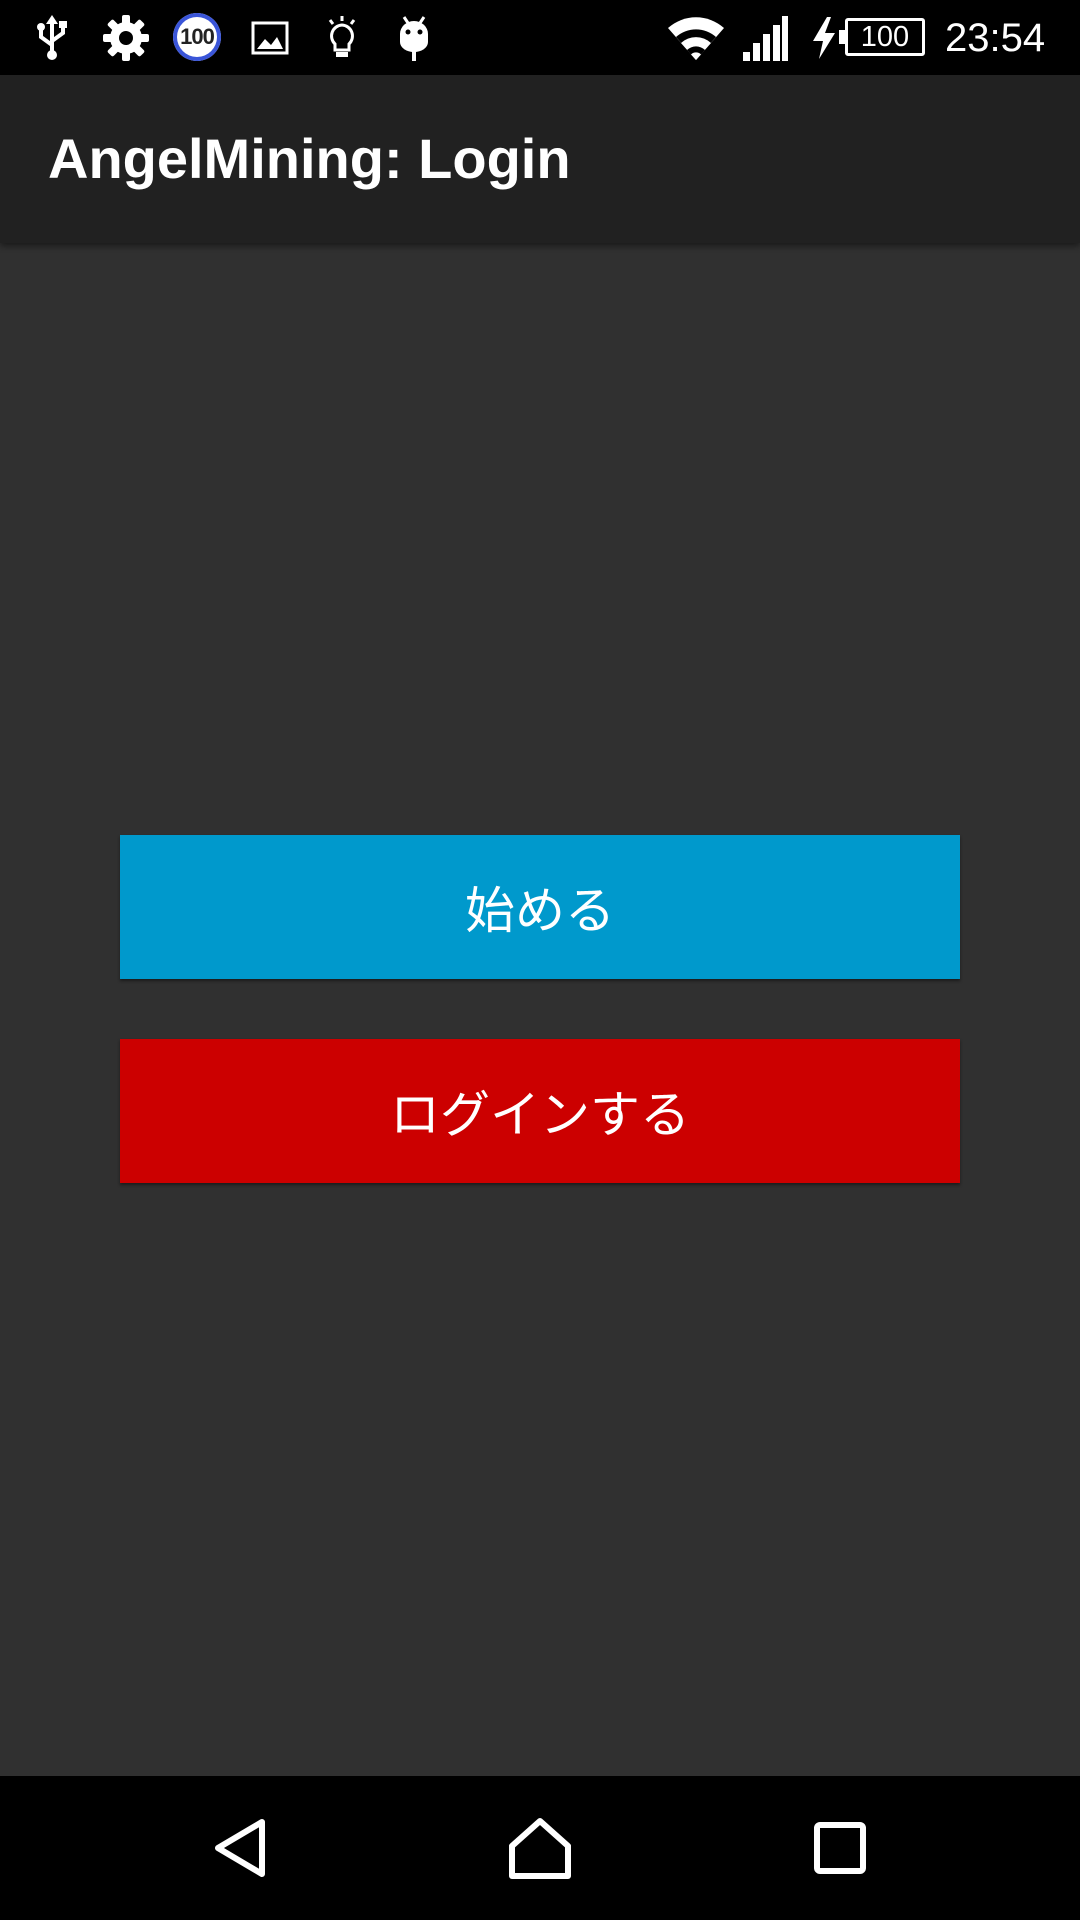  Describe the element at coordinates (840, 1848) in the screenshot. I see `recents-icon` at that location.